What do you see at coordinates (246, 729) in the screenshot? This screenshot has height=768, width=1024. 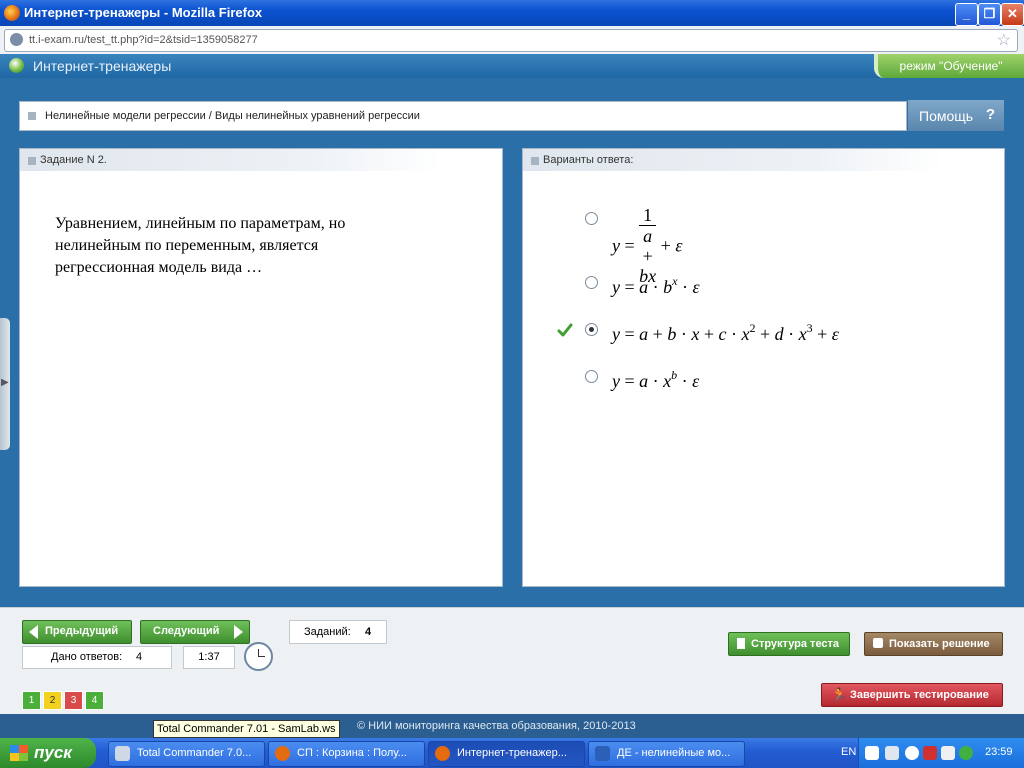 I see `taskbar-tooltip: Total Commander 7.01 - SamLab.ws` at bounding box center [246, 729].